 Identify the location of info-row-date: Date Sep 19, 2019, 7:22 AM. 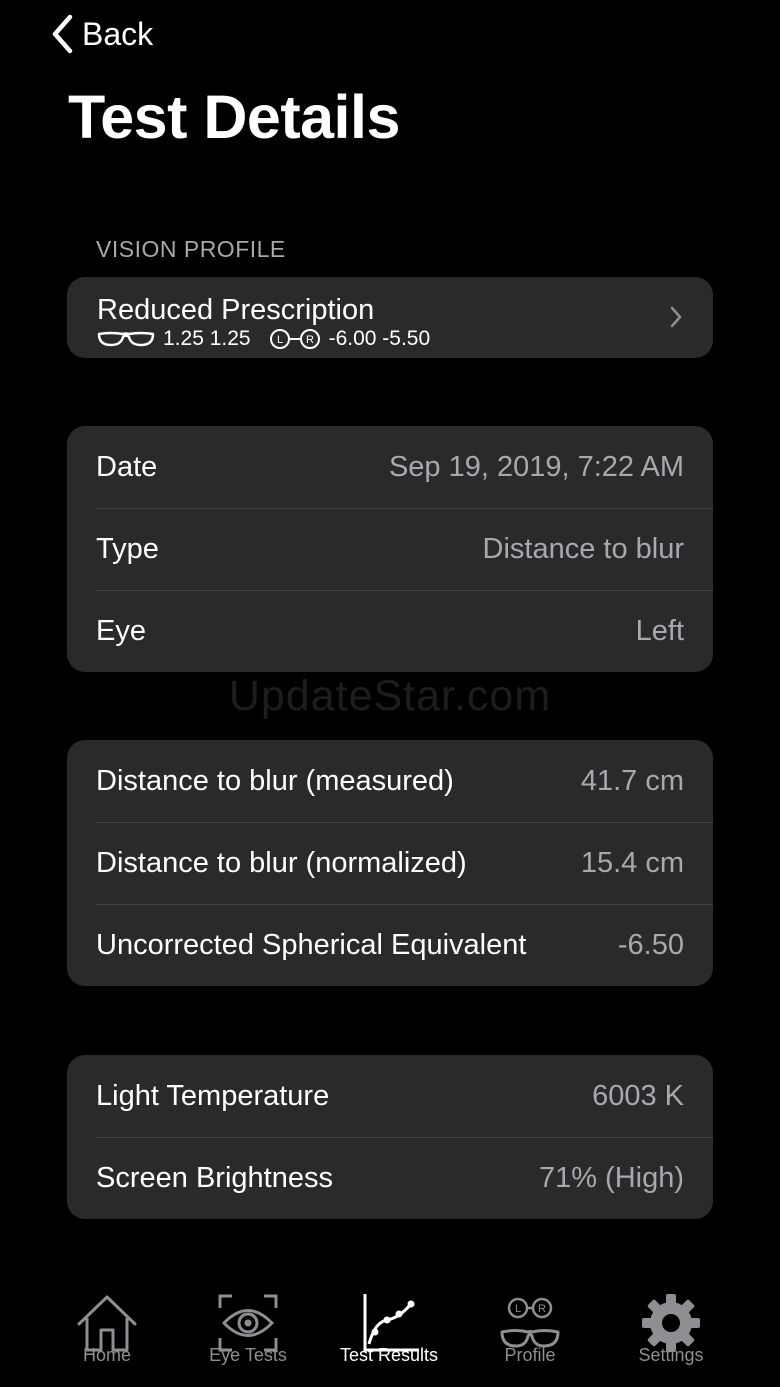
(390, 467).